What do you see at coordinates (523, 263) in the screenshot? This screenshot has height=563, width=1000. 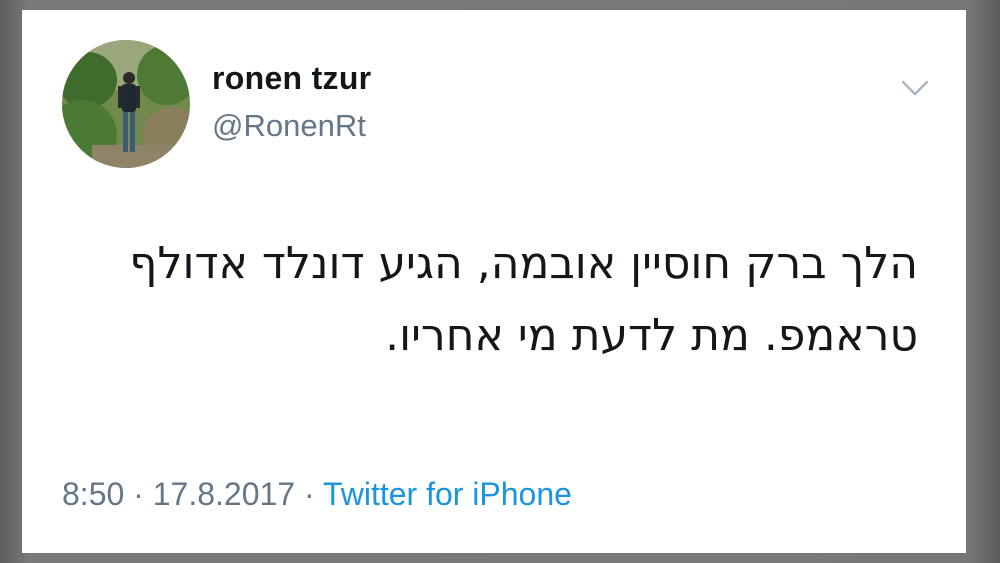 I see `tweet-text-line-1: הלך ברק חוסיין אובמה, הגיע דונלד אדולף` at bounding box center [523, 263].